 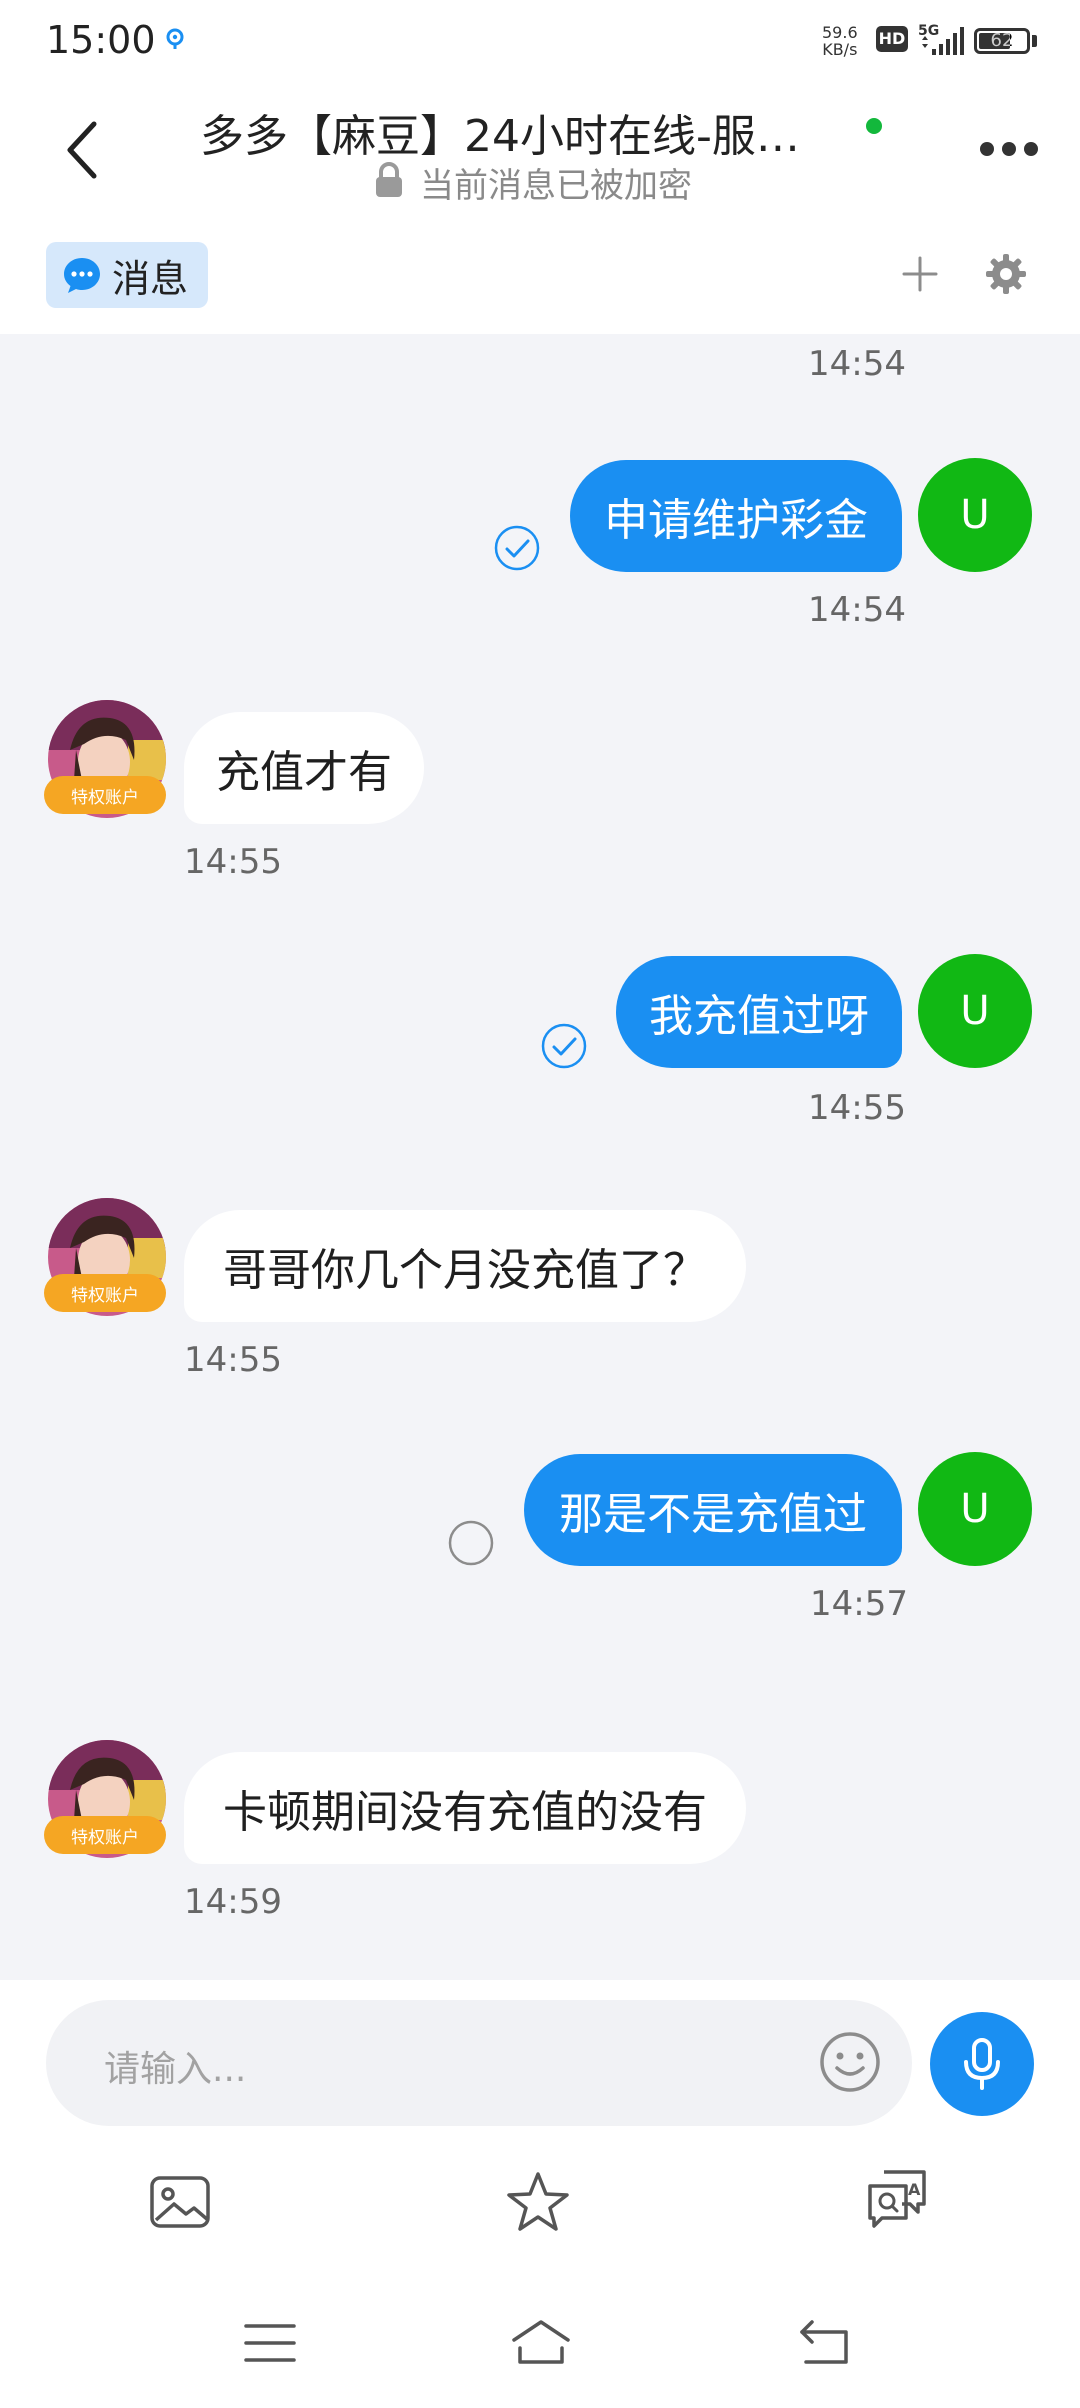 What do you see at coordinates (101, 40) in the screenshot?
I see `status-time: 15:00` at bounding box center [101, 40].